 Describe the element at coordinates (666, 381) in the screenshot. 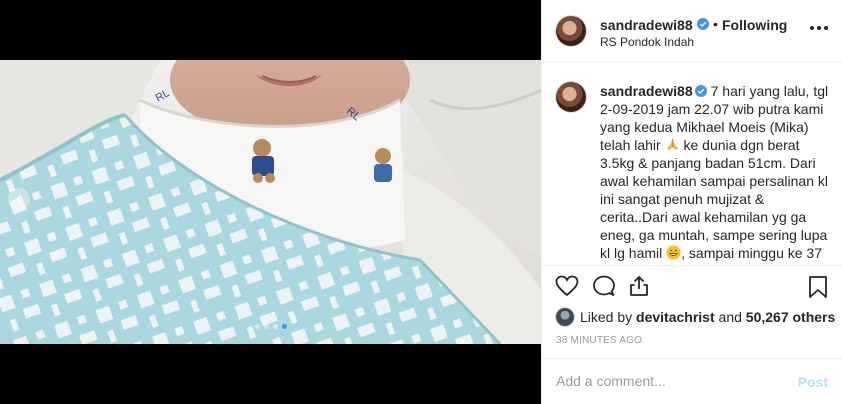

I see `comment-input` at that location.